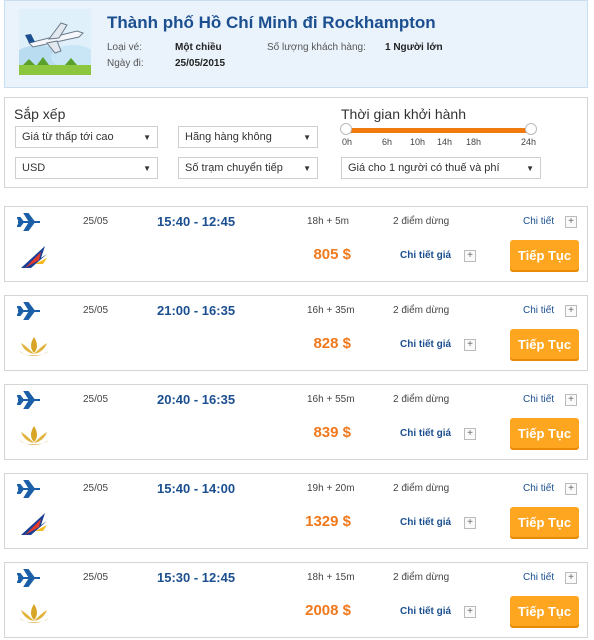 The height and width of the screenshot is (640, 594). I want to click on currency-select-value: USD, so click(34, 168).